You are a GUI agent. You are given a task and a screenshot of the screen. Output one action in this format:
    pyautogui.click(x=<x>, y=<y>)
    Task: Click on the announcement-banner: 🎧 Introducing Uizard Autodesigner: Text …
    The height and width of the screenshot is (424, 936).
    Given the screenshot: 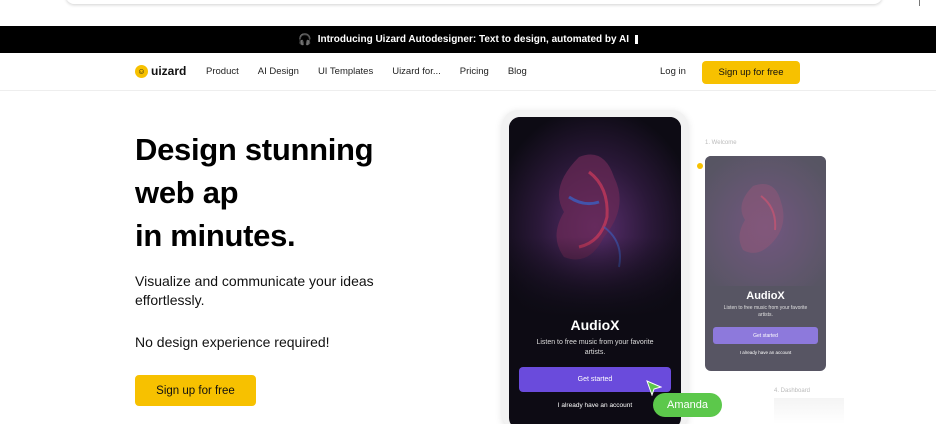 What is the action you would take?
    pyautogui.click(x=468, y=39)
    